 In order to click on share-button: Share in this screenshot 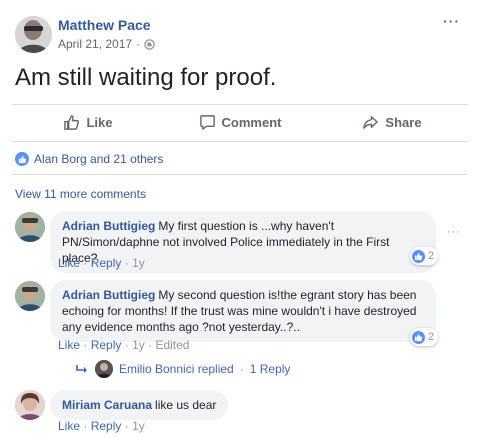, I will do `click(392, 122)`.